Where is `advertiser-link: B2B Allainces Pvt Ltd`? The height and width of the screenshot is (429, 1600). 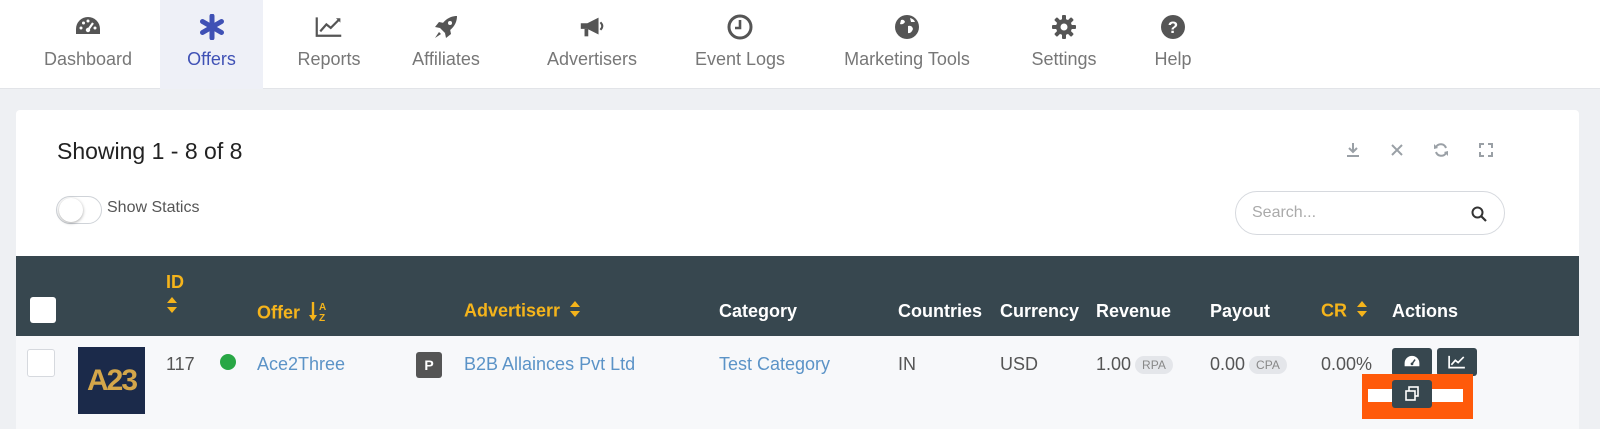
advertiser-link: B2B Allainces Pvt Ltd is located at coordinates (549, 364).